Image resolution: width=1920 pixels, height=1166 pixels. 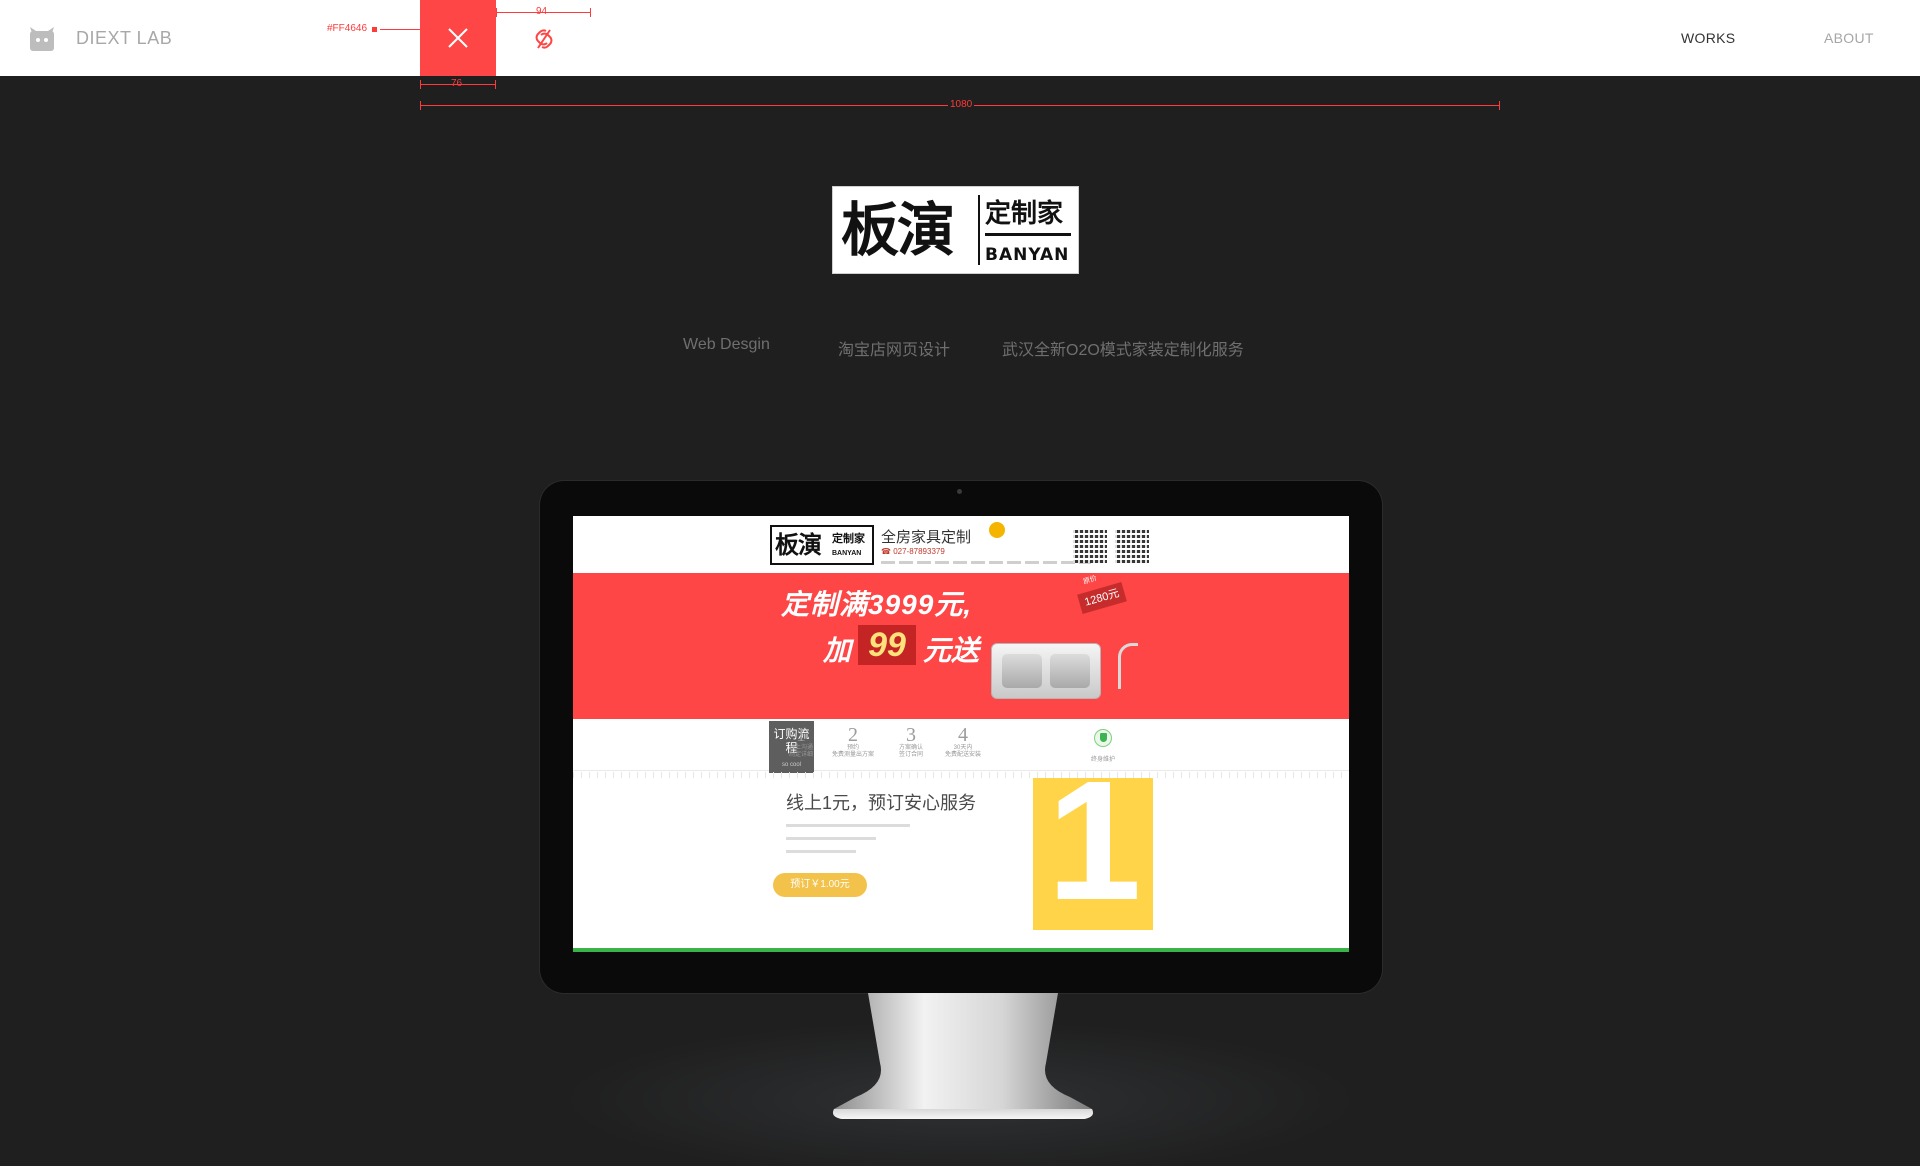 What do you see at coordinates (1103, 738) in the screenshot?
I see `shield-icon` at bounding box center [1103, 738].